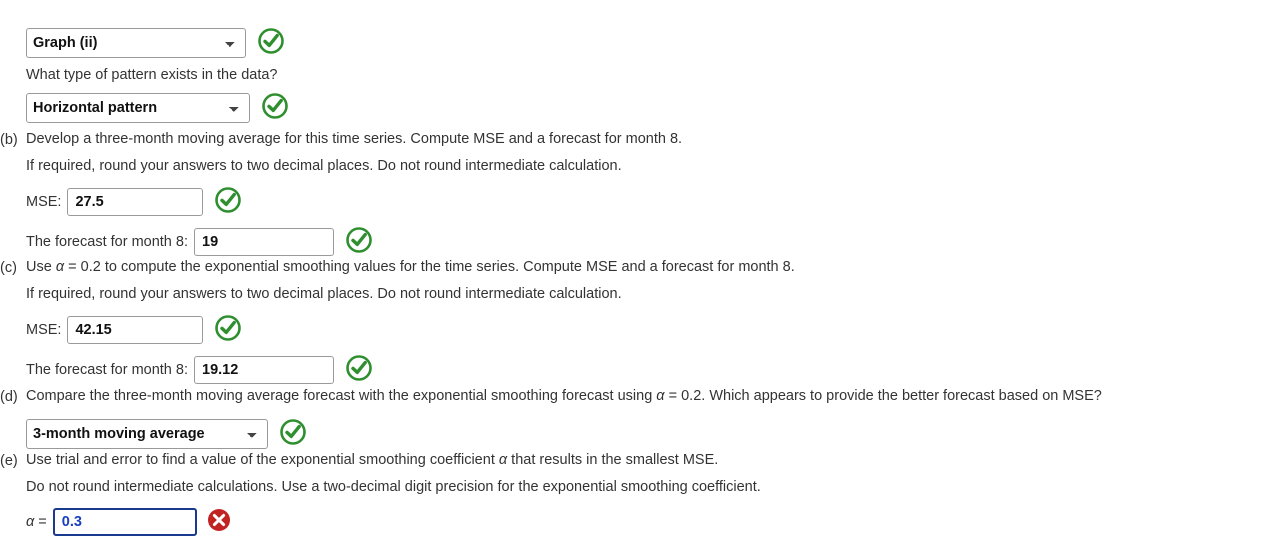 The image size is (1270, 536). Describe the element at coordinates (41, 267) in the screenshot. I see `question-c-line1-pre: Use` at that location.